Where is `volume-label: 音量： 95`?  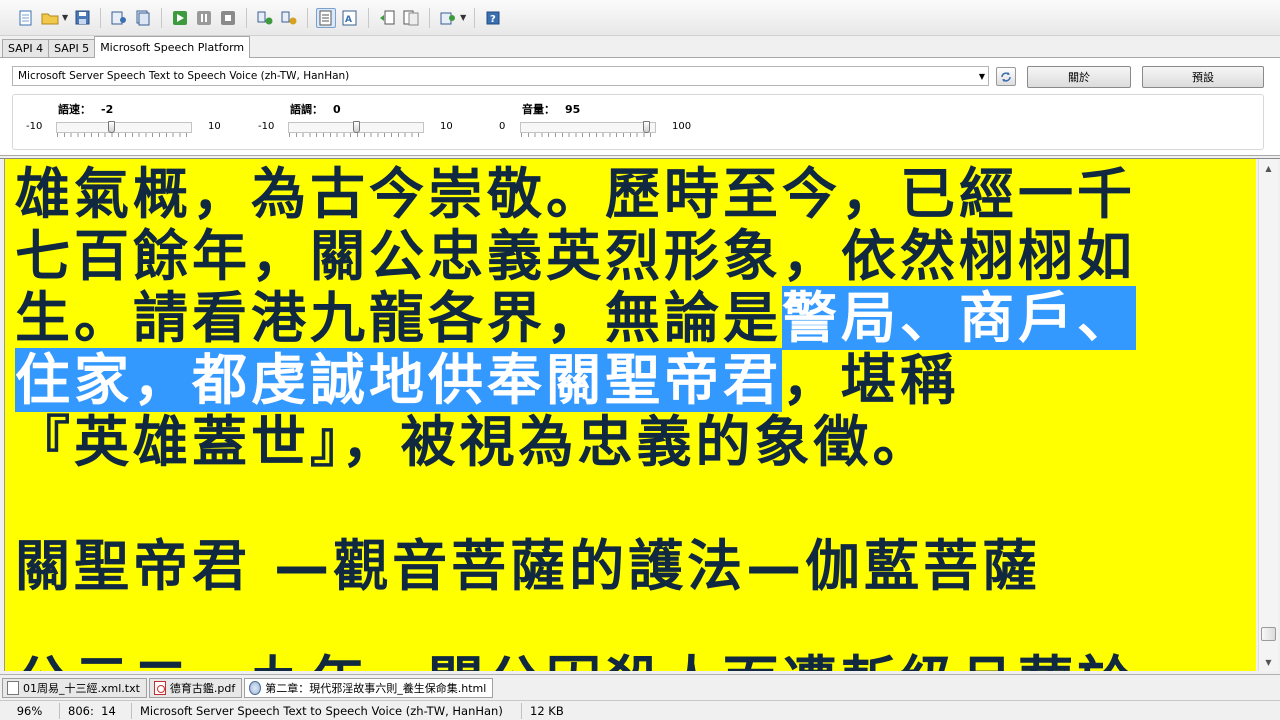 volume-label: 音量： 95 is located at coordinates (551, 109).